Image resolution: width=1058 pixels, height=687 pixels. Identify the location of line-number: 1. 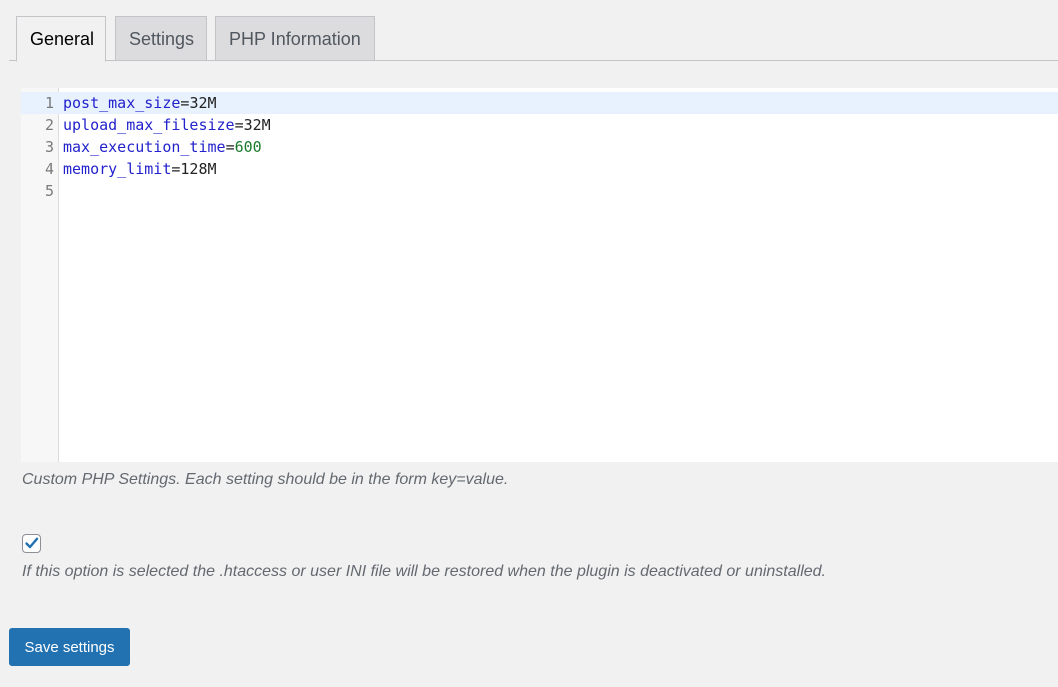
(49, 103).